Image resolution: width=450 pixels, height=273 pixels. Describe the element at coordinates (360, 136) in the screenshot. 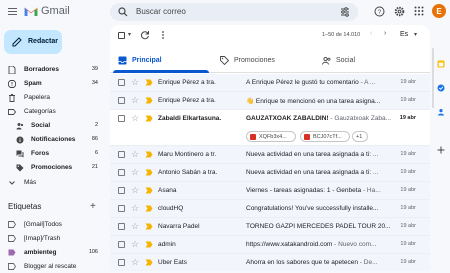

I see `more-attachments-chip: +1` at that location.